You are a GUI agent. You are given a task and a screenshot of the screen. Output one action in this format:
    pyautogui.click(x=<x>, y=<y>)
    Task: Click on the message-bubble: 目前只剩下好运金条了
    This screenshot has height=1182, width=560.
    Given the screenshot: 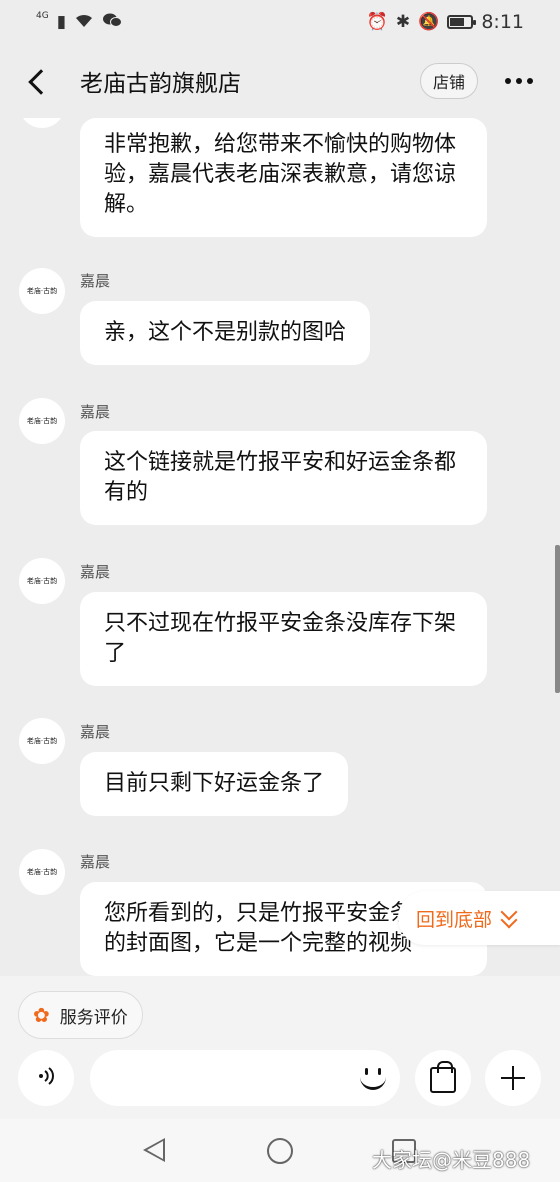 What is the action you would take?
    pyautogui.click(x=214, y=784)
    